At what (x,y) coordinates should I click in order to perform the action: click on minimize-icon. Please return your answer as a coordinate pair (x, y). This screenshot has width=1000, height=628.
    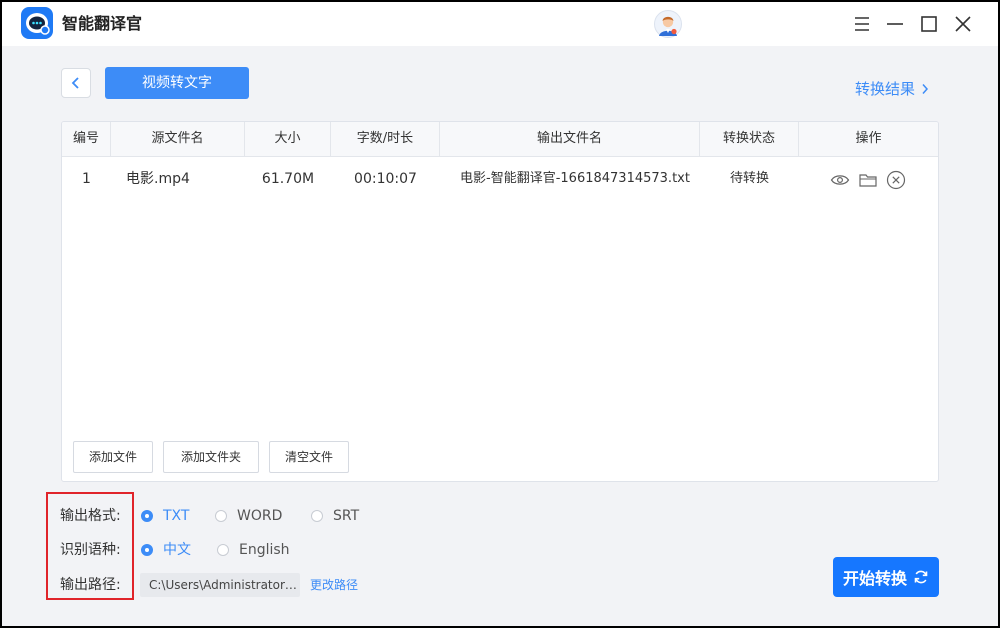
    Looking at the image, I should click on (895, 24).